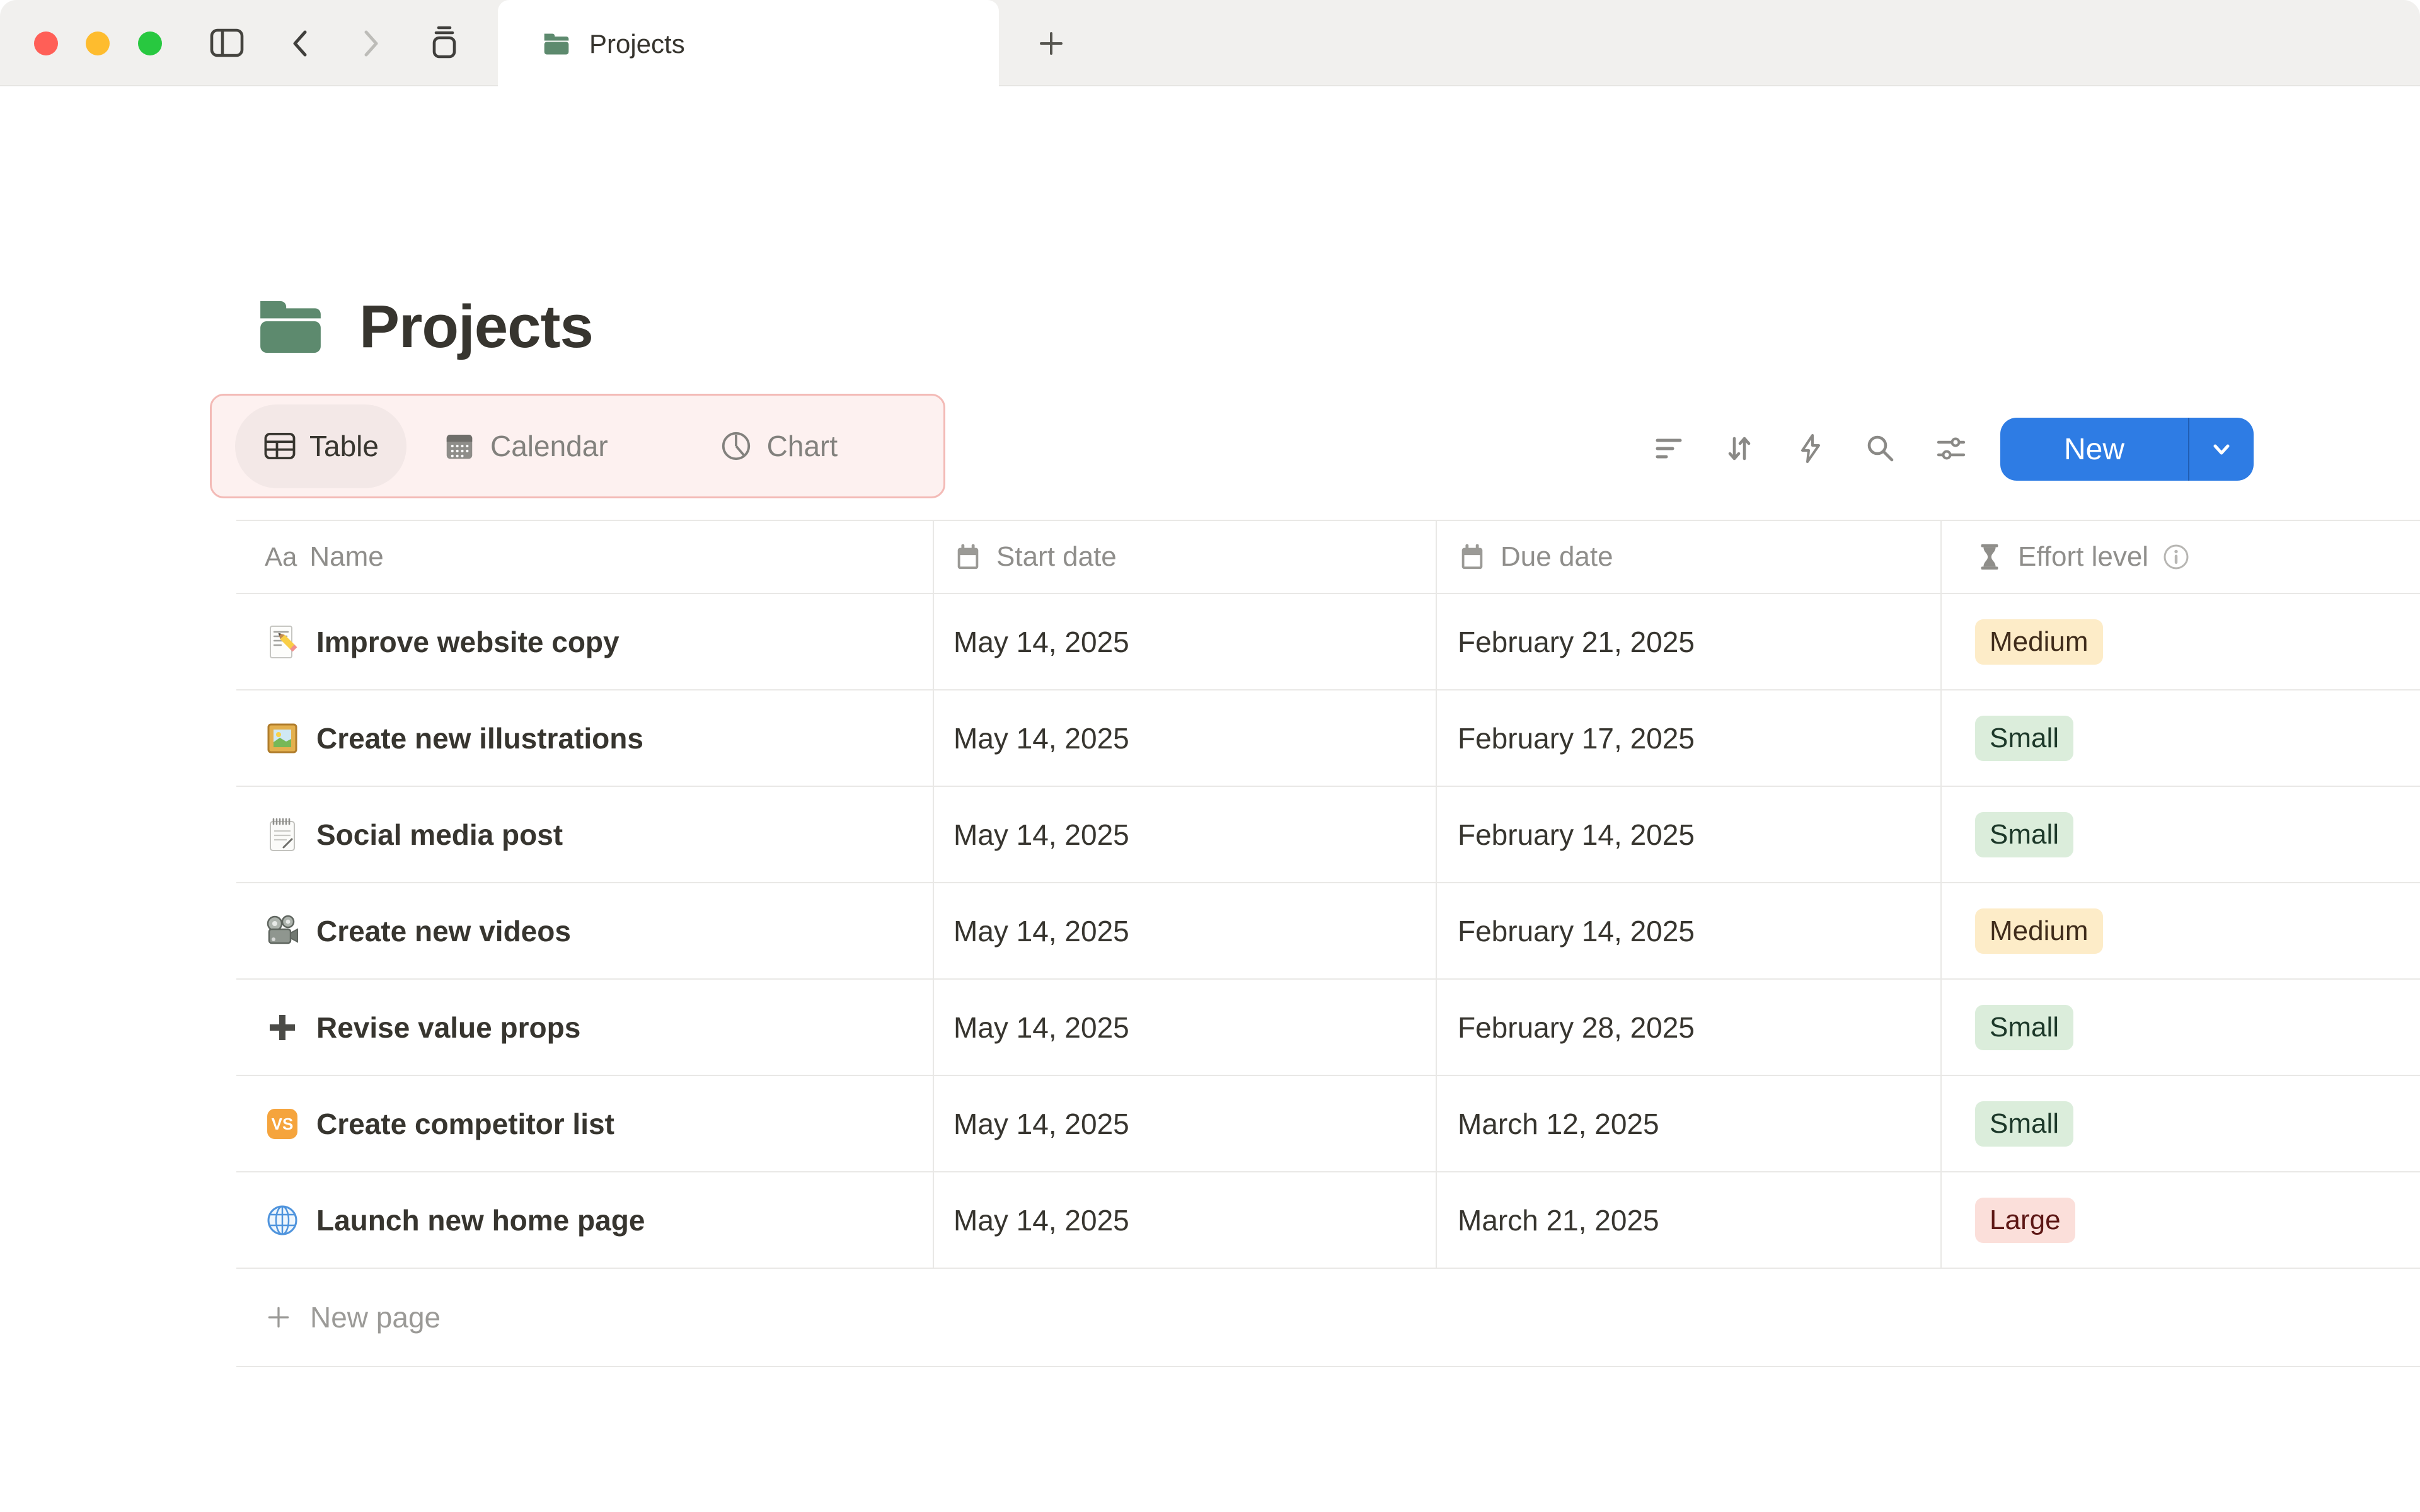  I want to click on view-label: Chart, so click(802, 446).